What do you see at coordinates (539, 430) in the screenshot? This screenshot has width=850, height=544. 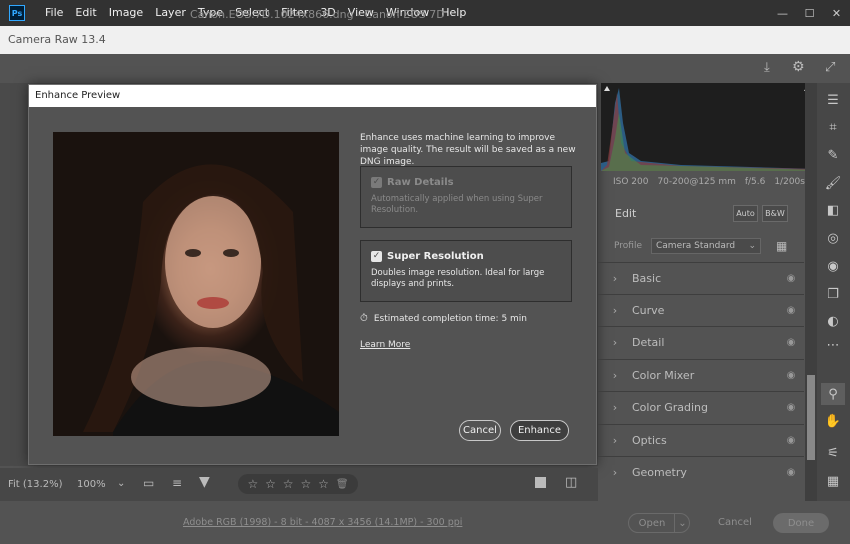 I see `enhance-button: Enhance` at bounding box center [539, 430].